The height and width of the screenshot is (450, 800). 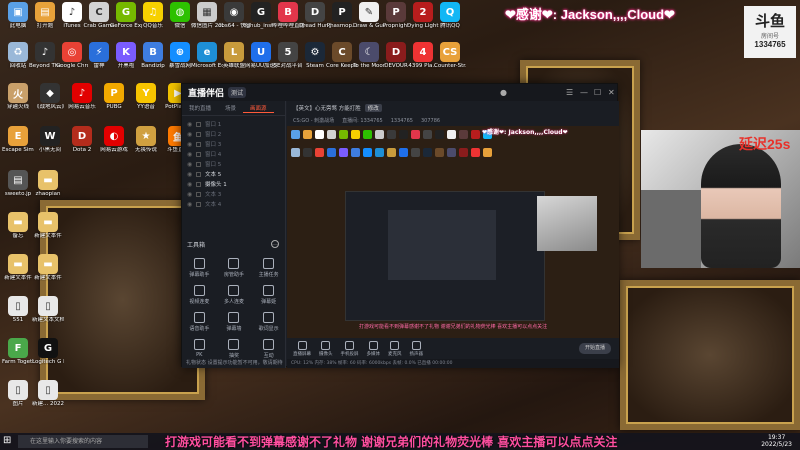 I want to click on tool-button: 主播任务, so click(x=268, y=268).